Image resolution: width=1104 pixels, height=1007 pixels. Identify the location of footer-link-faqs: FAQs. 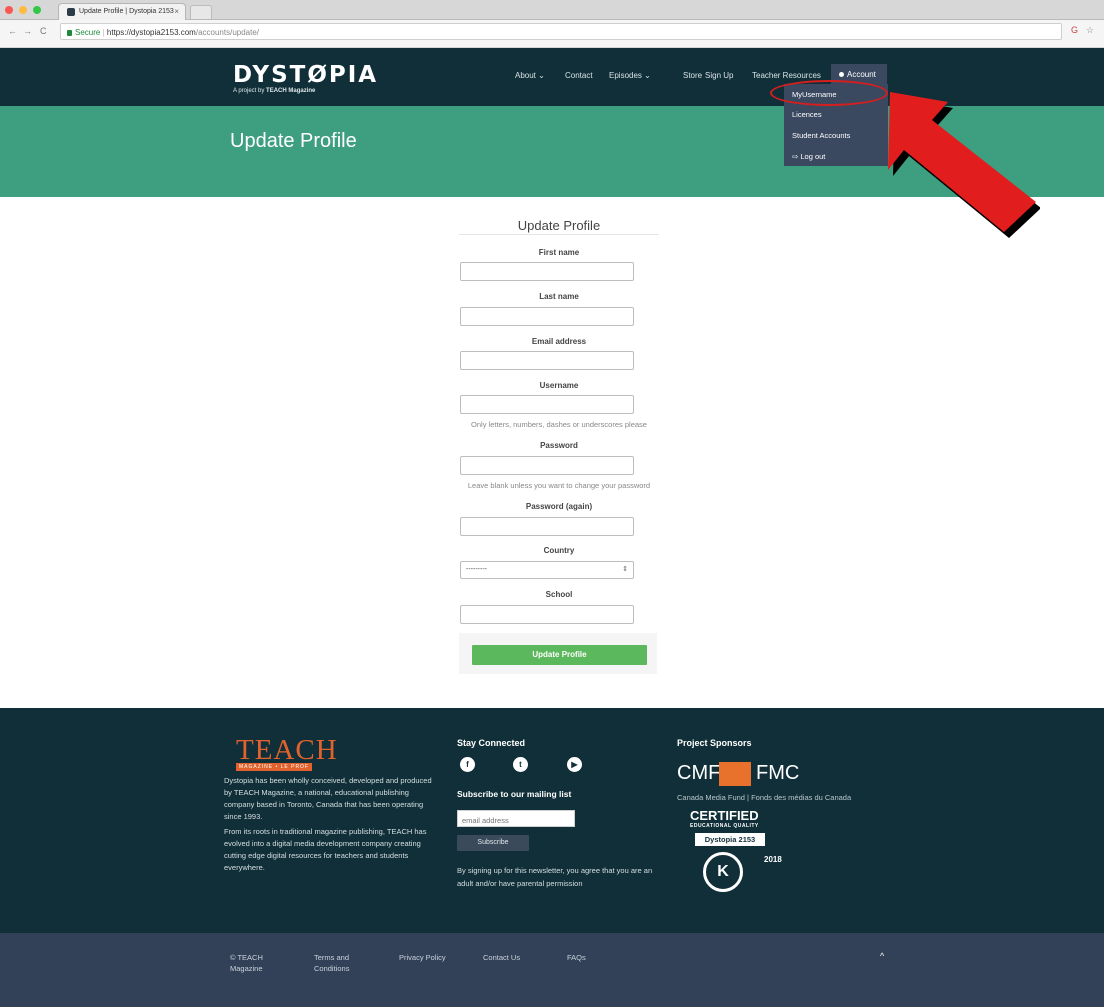
(576, 957).